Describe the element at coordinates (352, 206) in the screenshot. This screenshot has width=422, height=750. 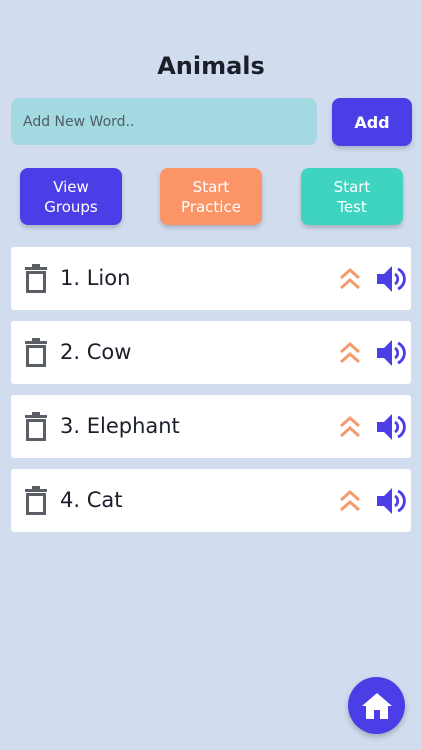
I see `start-test-label-line2: Test` at that location.